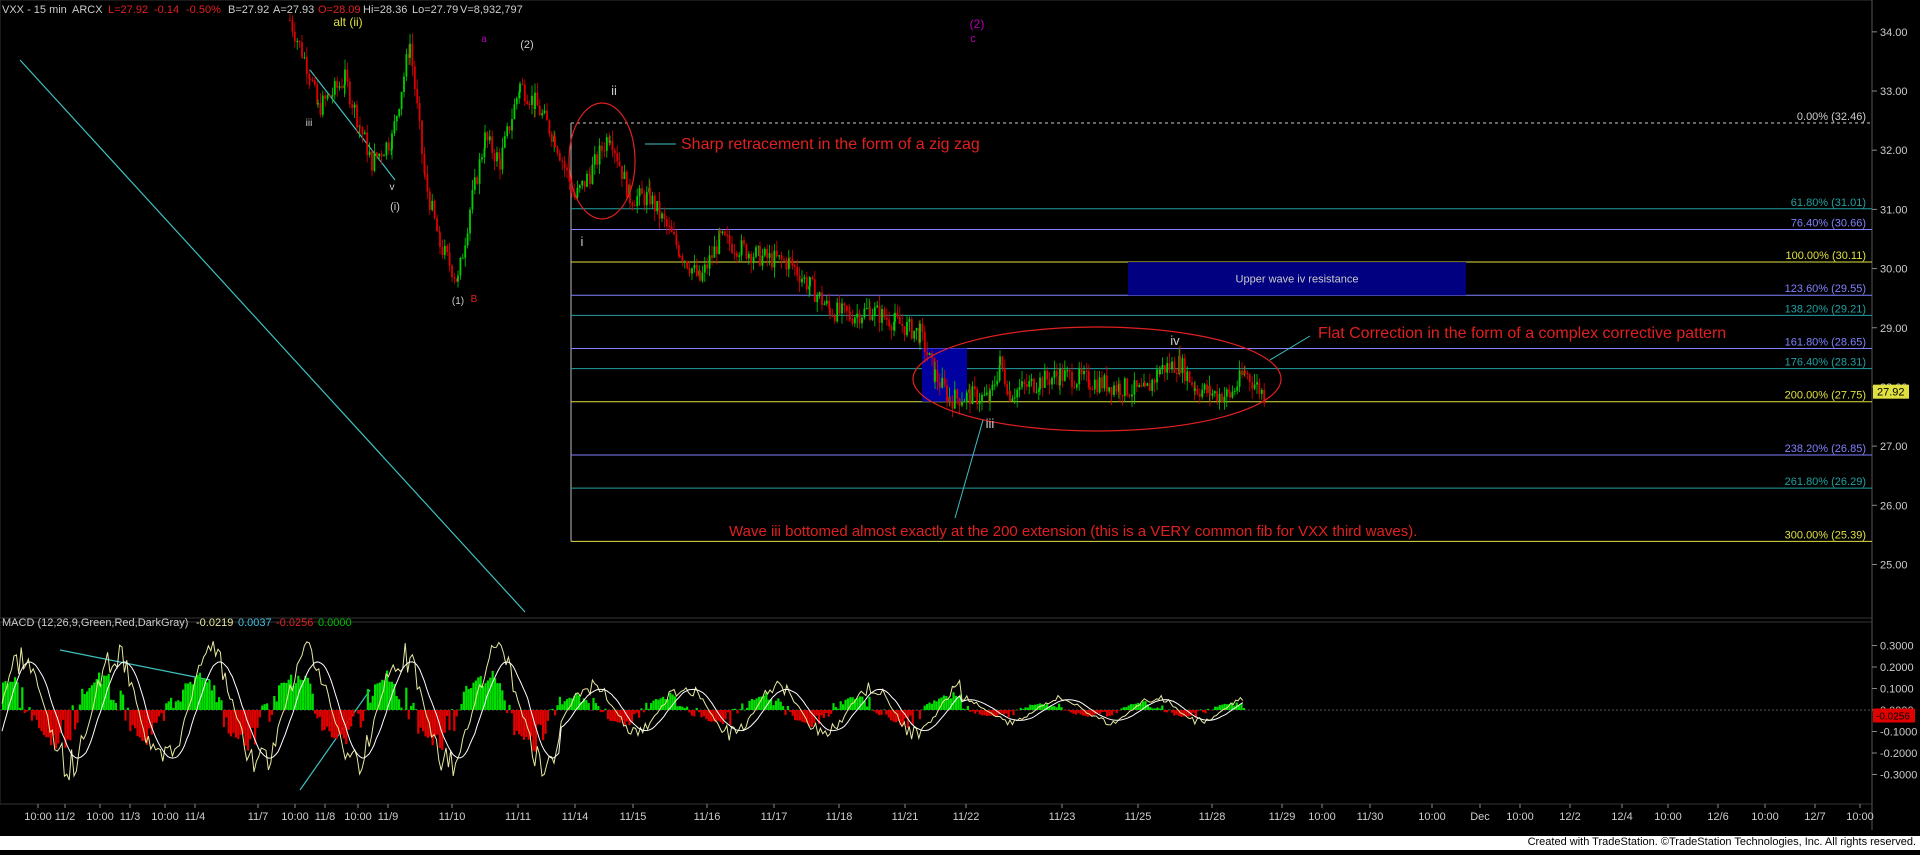 This screenshot has width=1920, height=855. What do you see at coordinates (214, 623) in the screenshot?
I see `macd-value: -0.0219` at bounding box center [214, 623].